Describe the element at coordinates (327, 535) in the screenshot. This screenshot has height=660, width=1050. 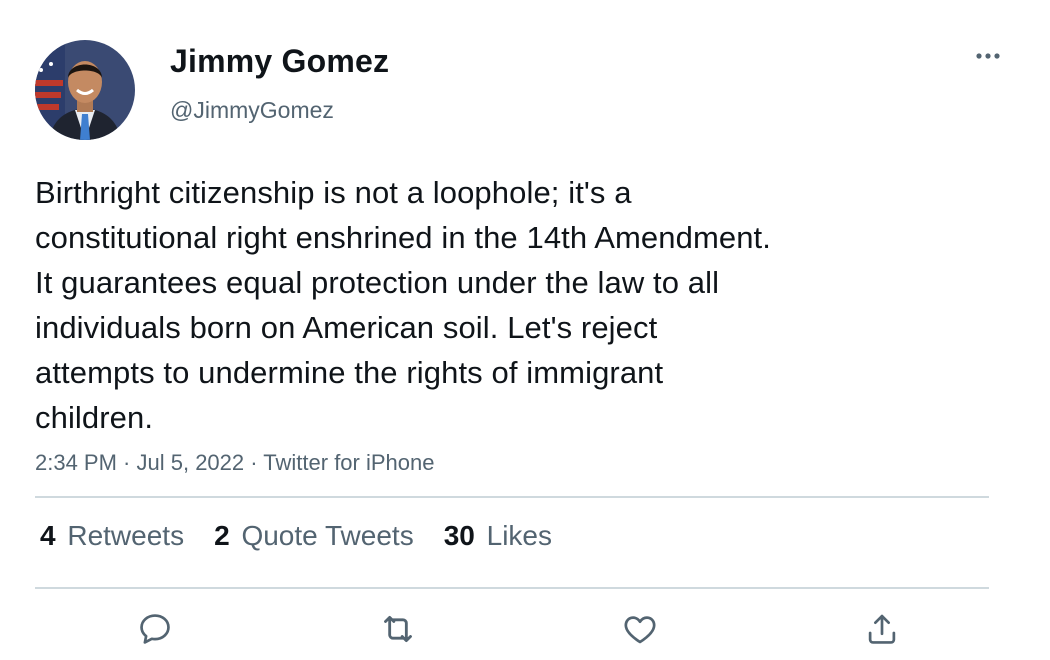
I see `quote-tweets-label: Quote Tweets` at that location.